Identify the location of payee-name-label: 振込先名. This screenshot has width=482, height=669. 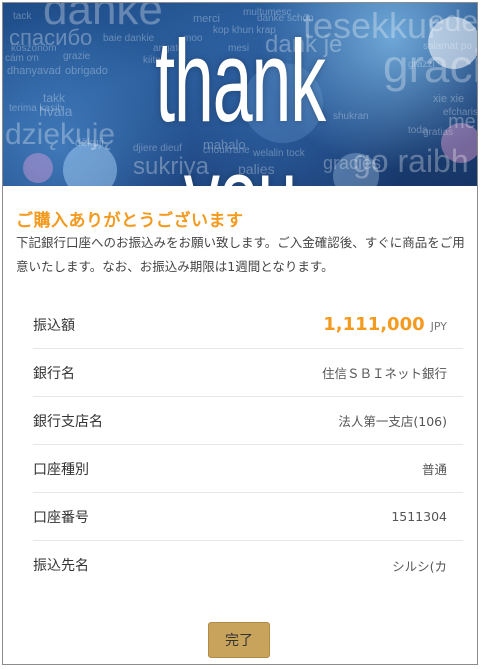
(61, 566).